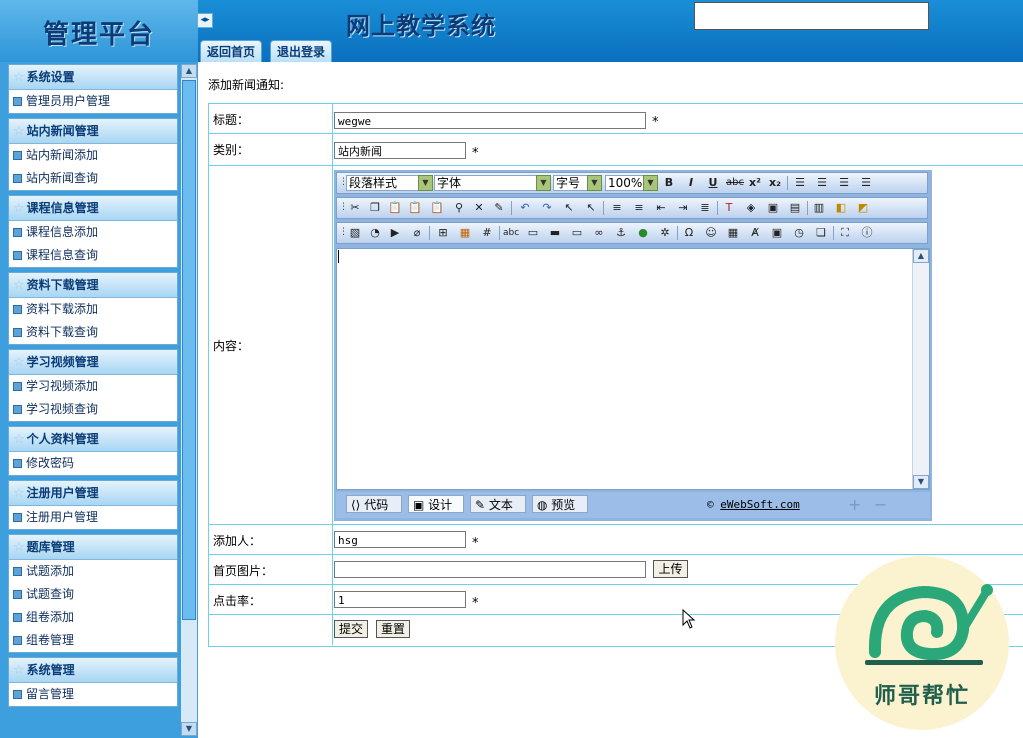  I want to click on form-field-icon: abc, so click(511, 233).